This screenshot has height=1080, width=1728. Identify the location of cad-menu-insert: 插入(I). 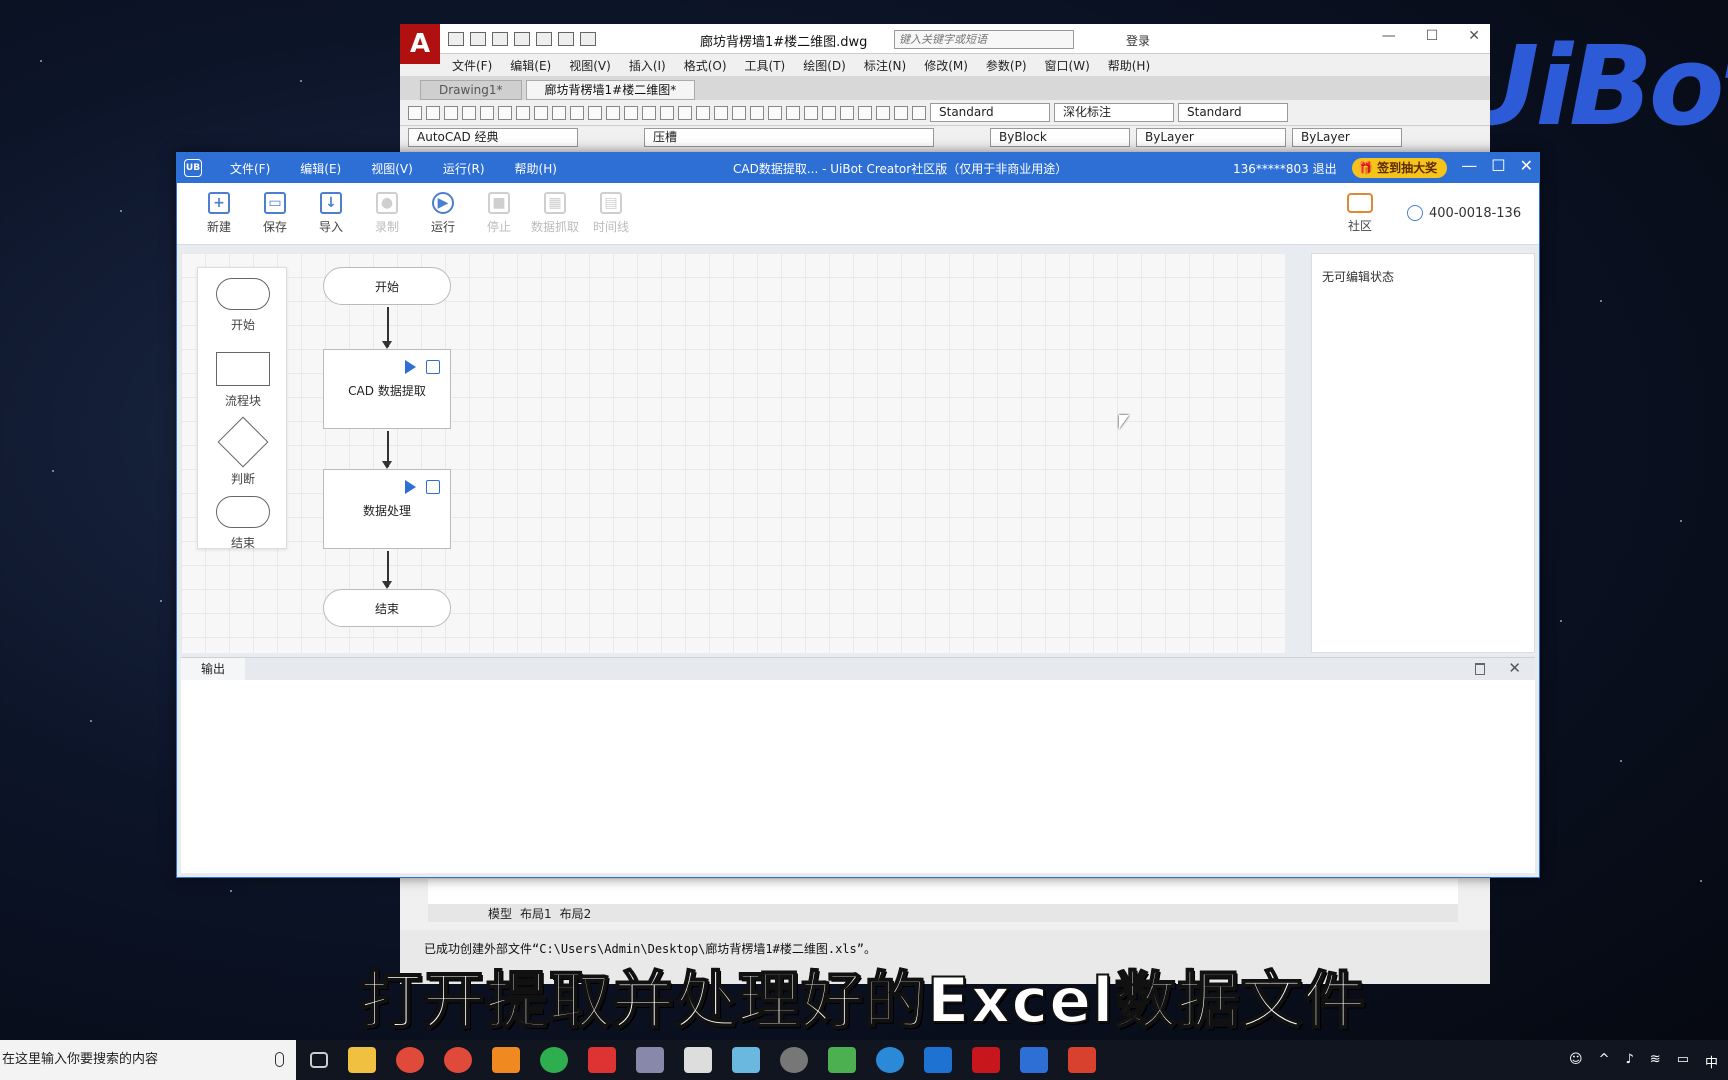
(647, 65).